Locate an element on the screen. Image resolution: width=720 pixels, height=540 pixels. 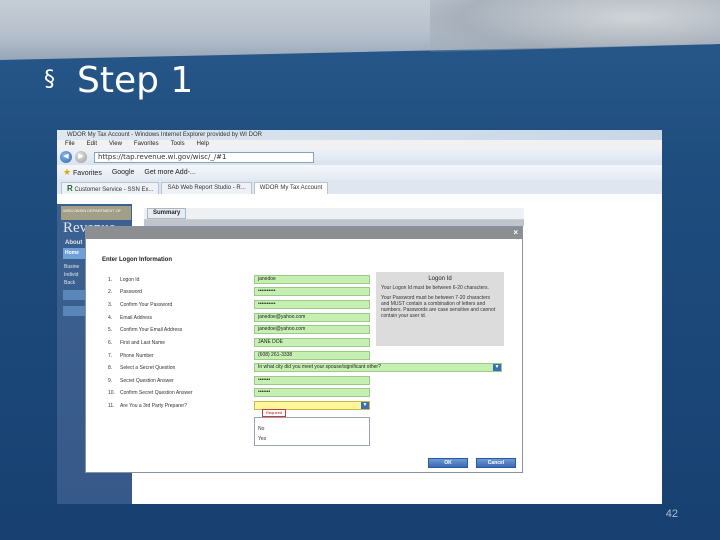
row-label: Password is located at coordinates (131, 292).